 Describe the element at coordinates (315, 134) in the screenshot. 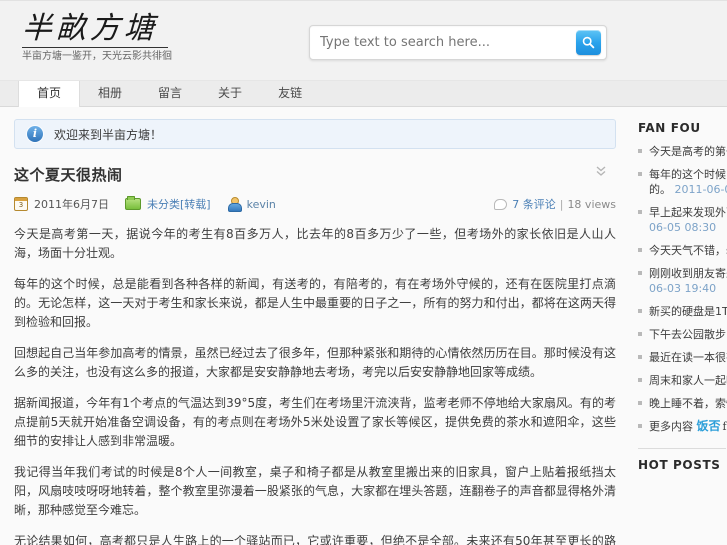

I see `notice-bar: i 欢迎来到半亩方塘！` at that location.